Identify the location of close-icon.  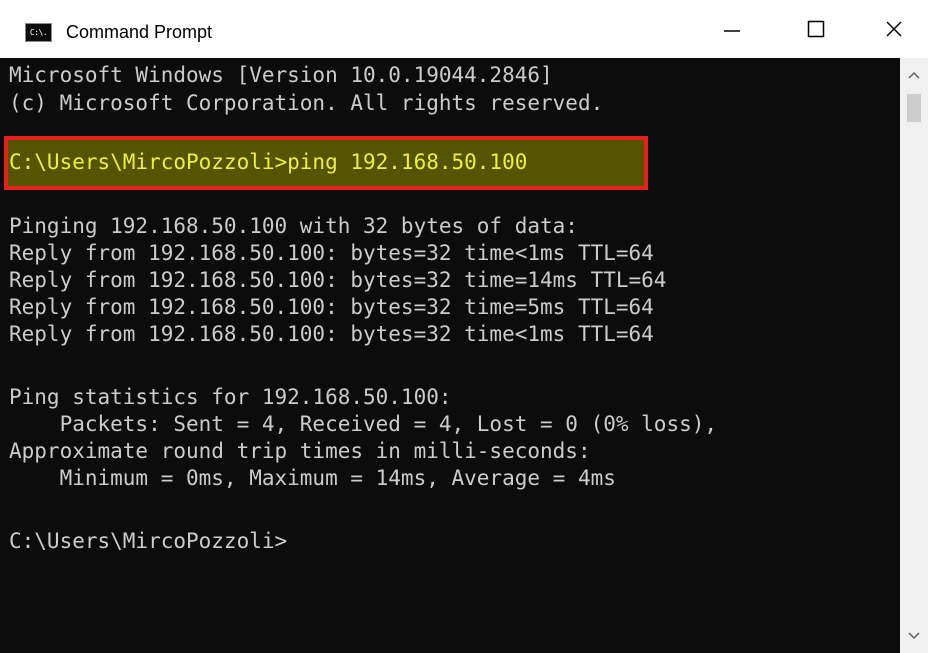
(894, 29).